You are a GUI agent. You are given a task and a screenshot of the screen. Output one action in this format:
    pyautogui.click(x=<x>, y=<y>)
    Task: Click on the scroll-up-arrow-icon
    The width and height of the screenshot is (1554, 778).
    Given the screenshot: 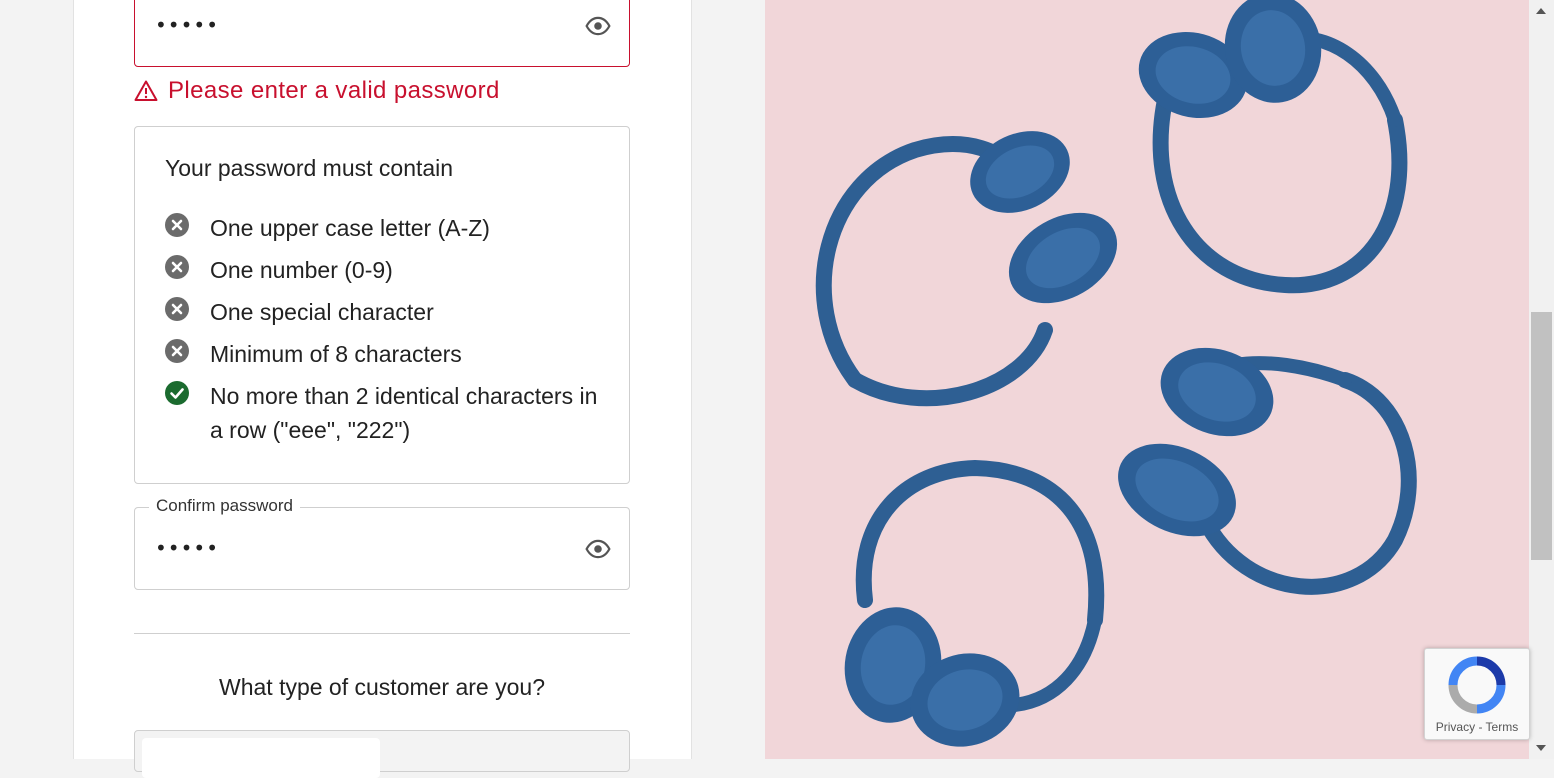 What is the action you would take?
    pyautogui.click(x=1541, y=11)
    